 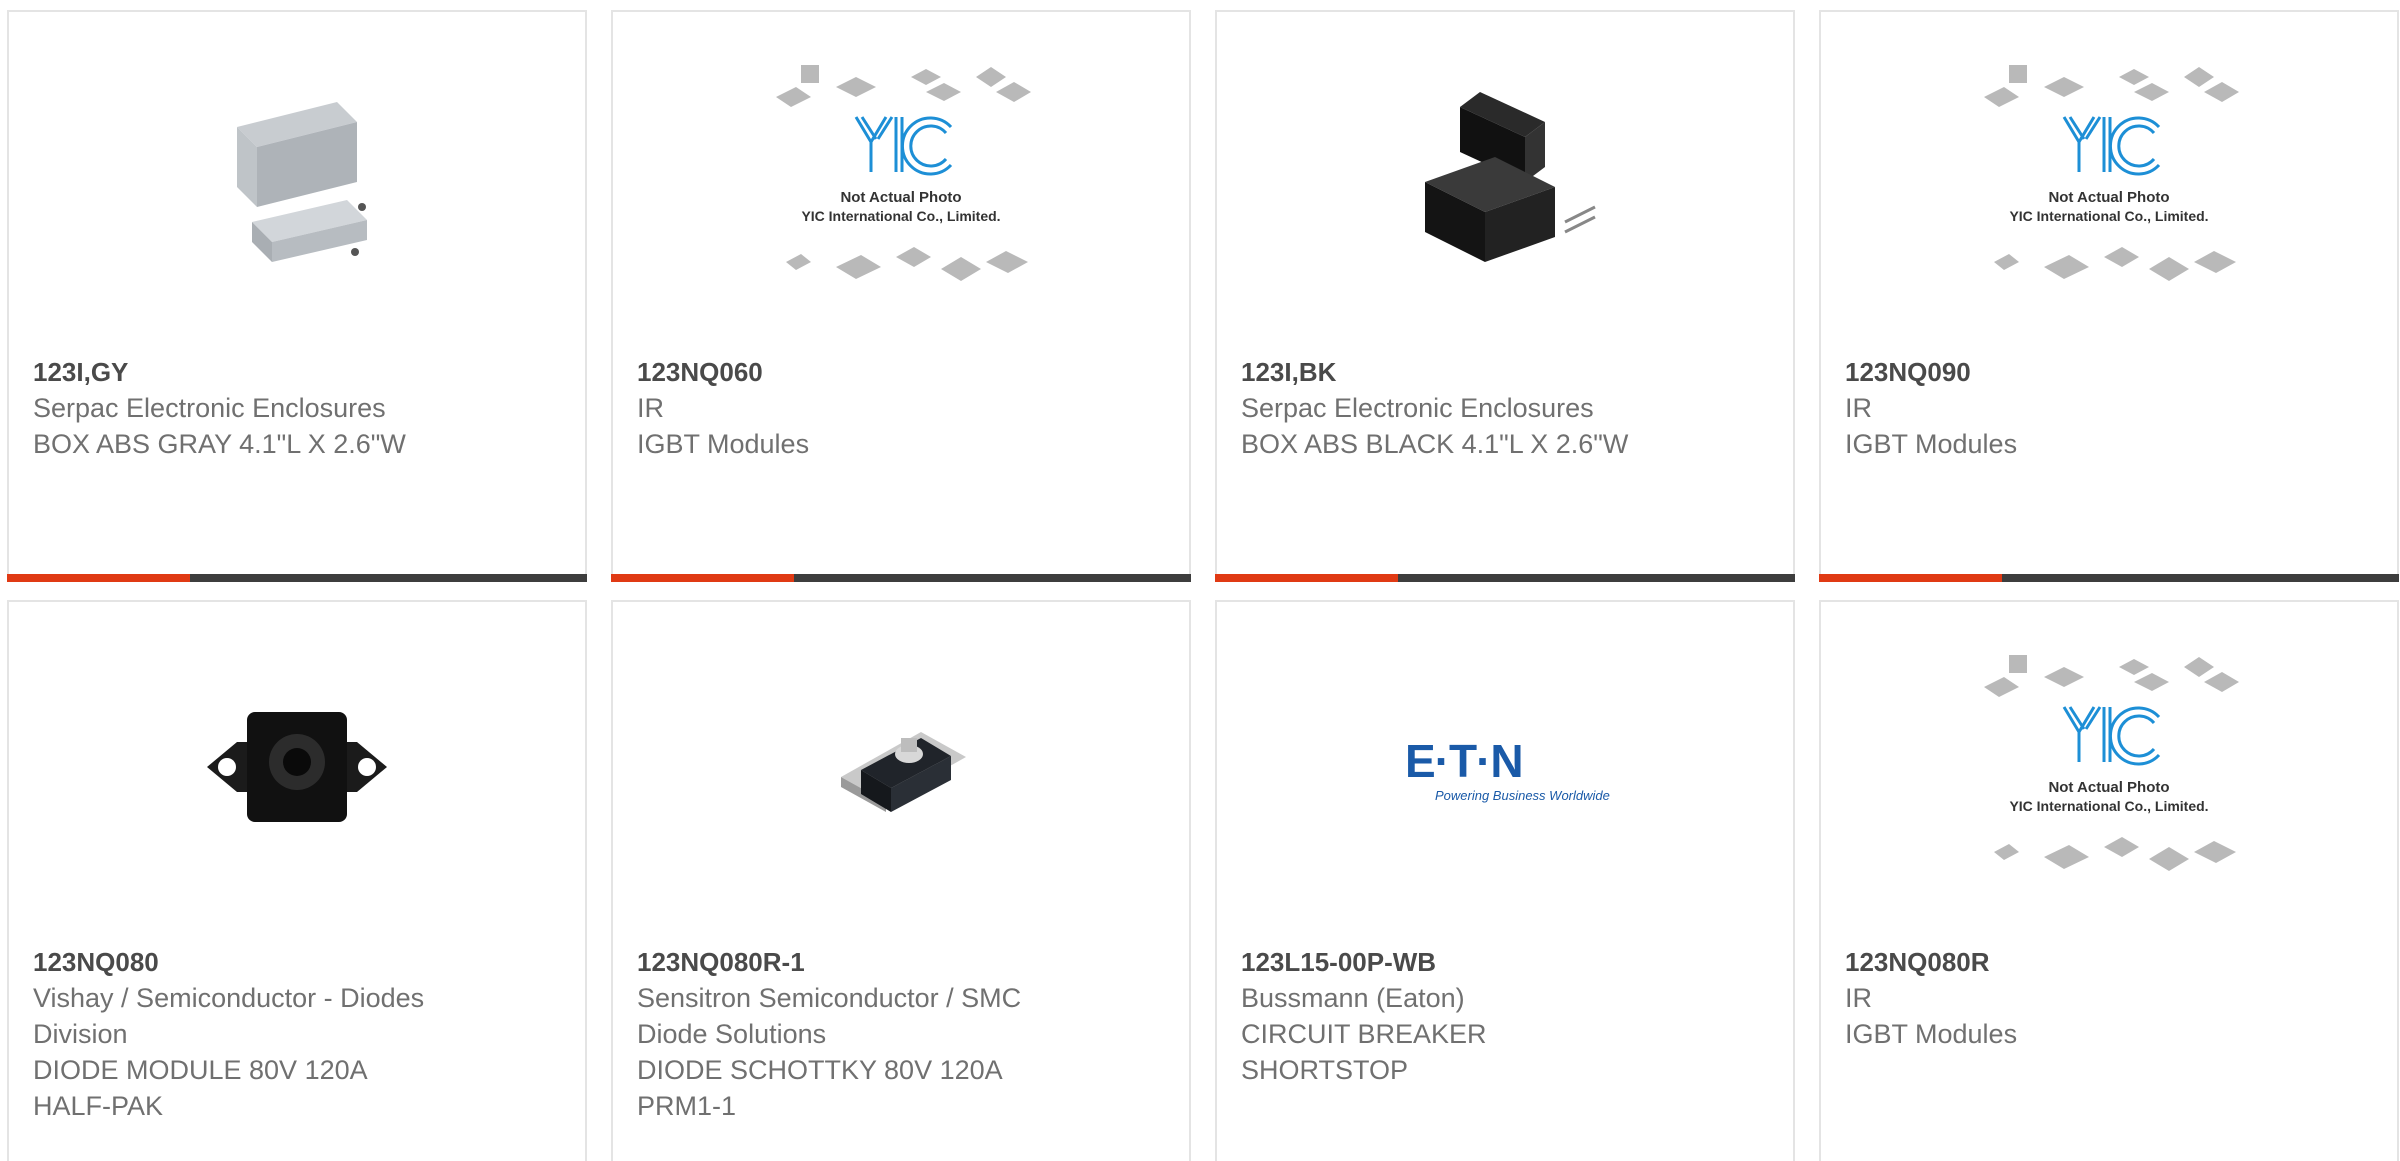 What do you see at coordinates (219, 444) in the screenshot?
I see `description: BOX ABS GRAY 4.1"L X 2.6"W` at bounding box center [219, 444].